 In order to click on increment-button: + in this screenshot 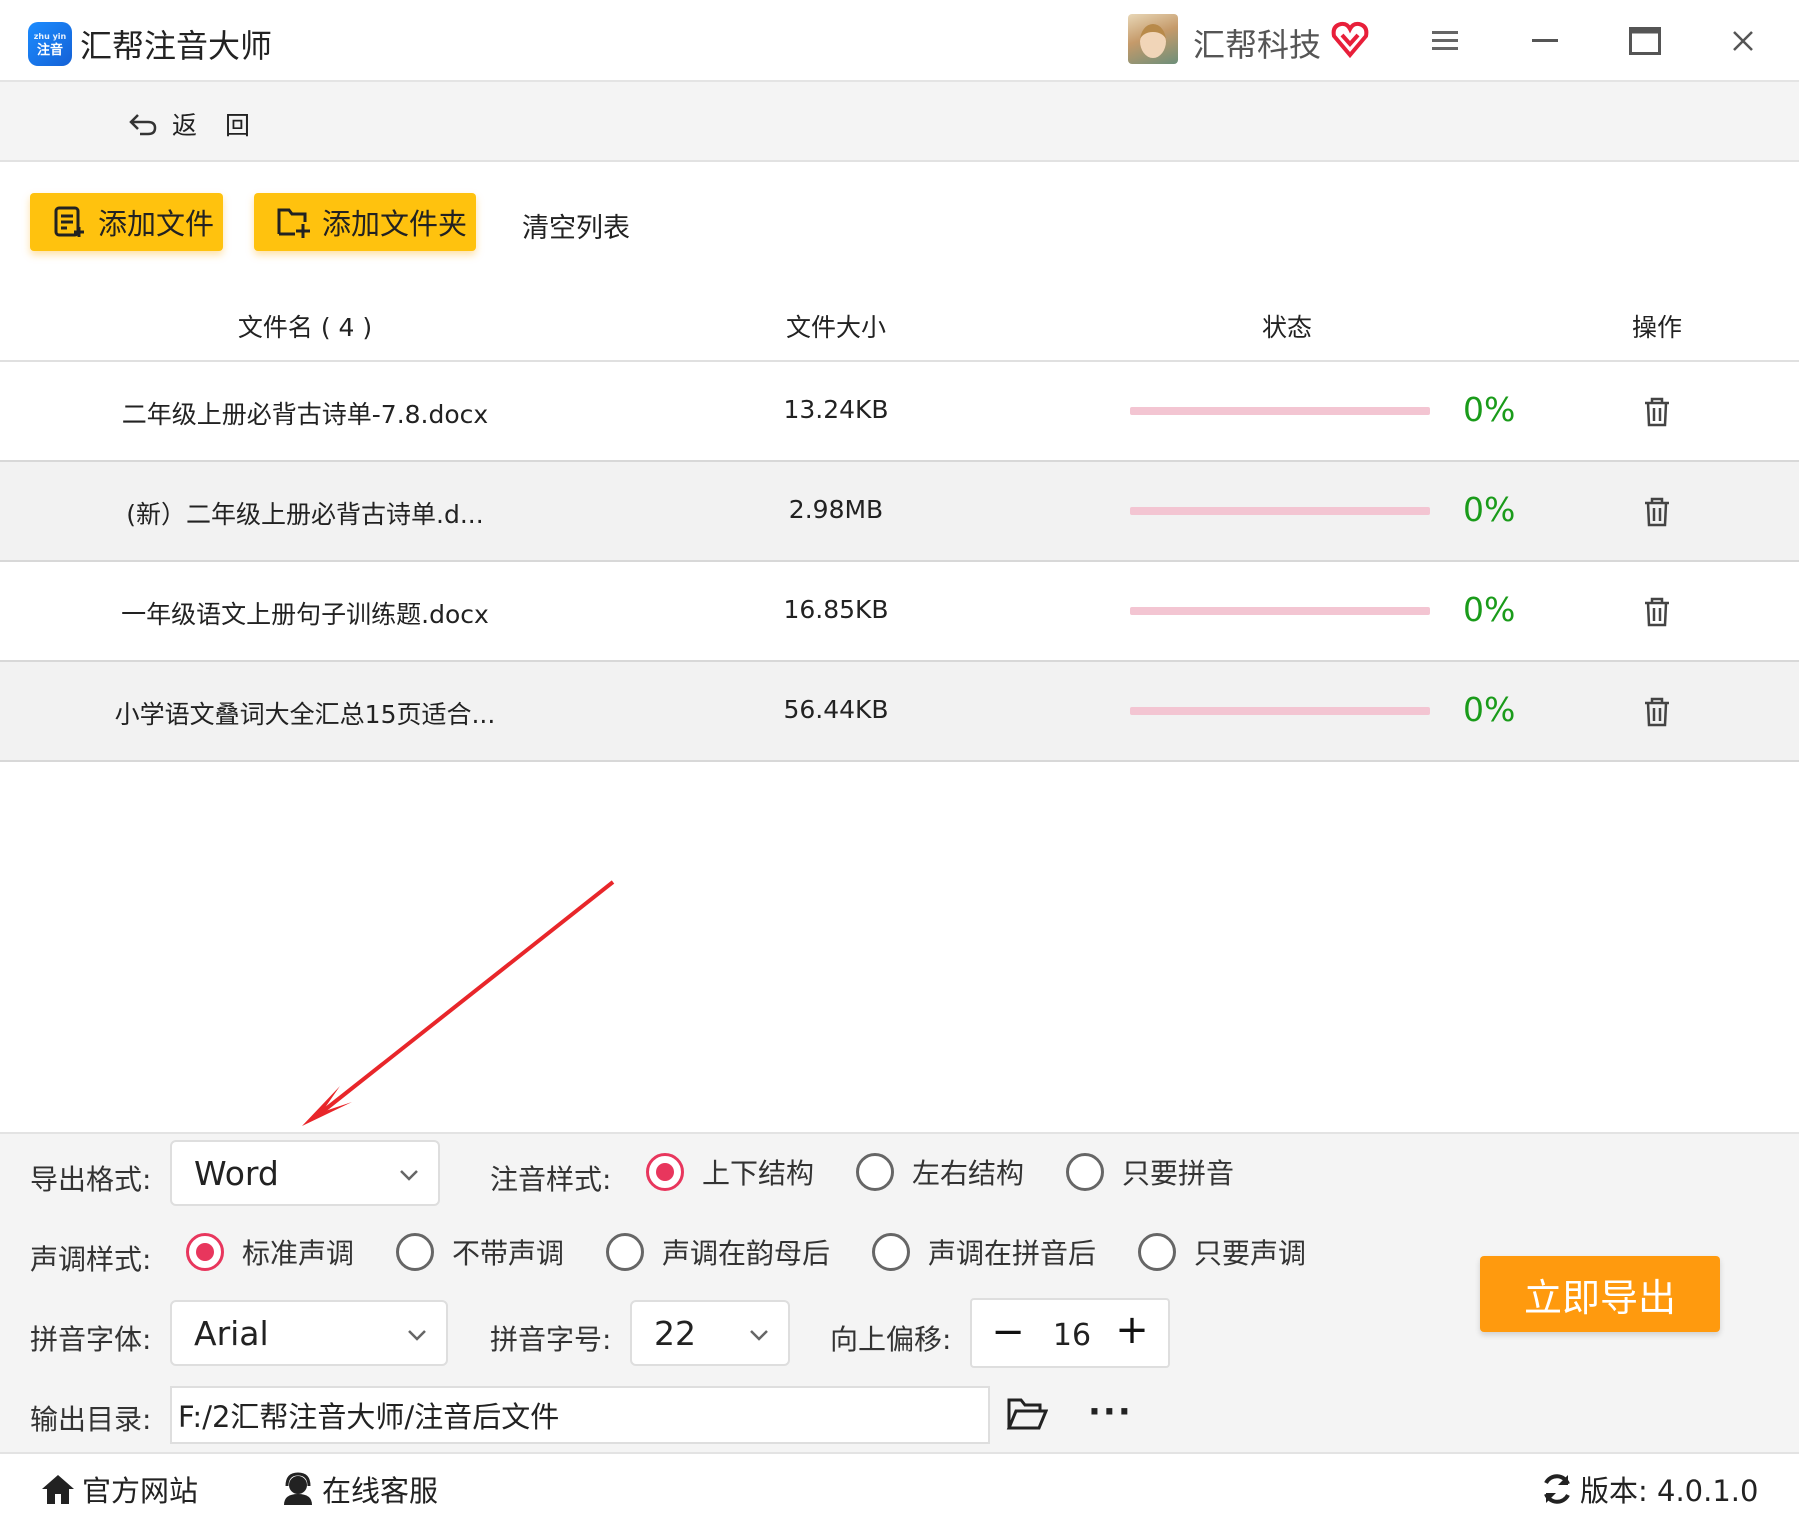, I will do `click(1132, 1332)`.